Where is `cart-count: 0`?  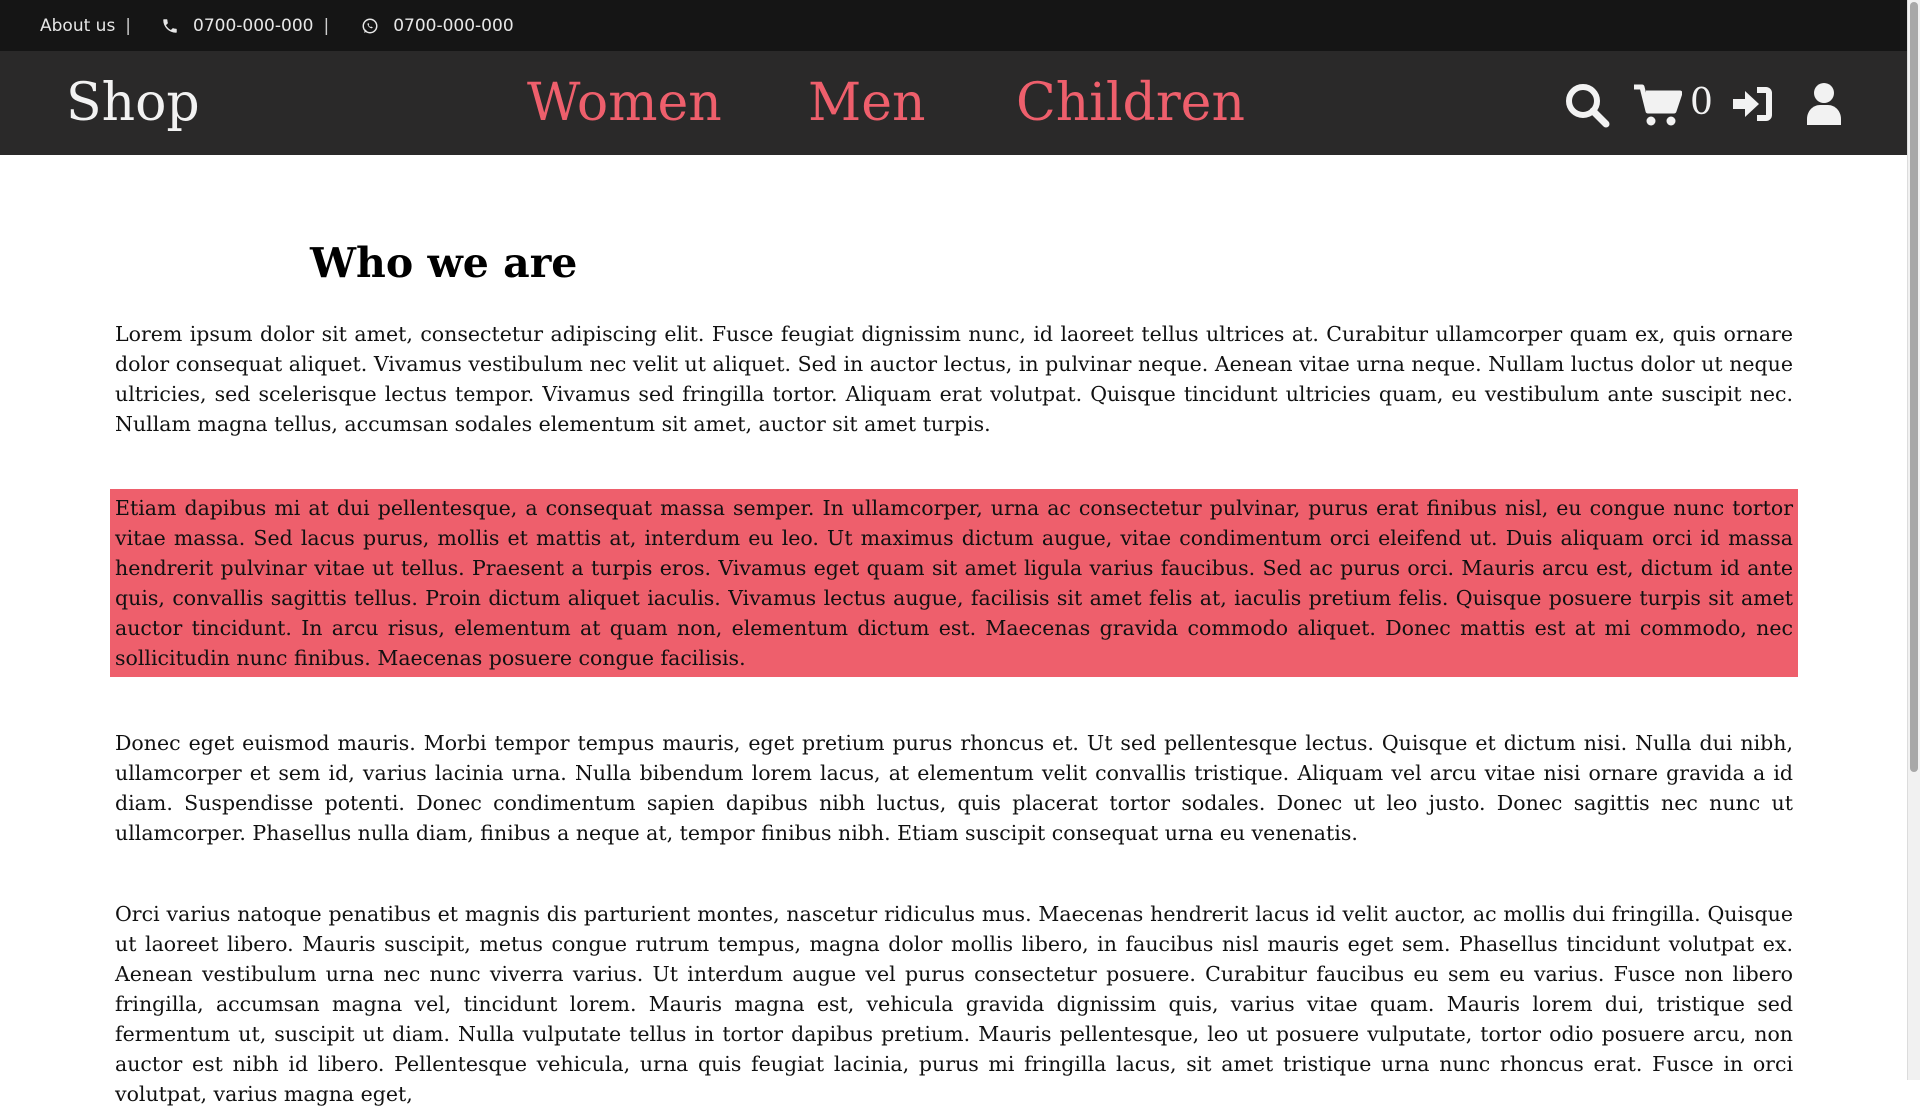 cart-count: 0 is located at coordinates (1701, 102).